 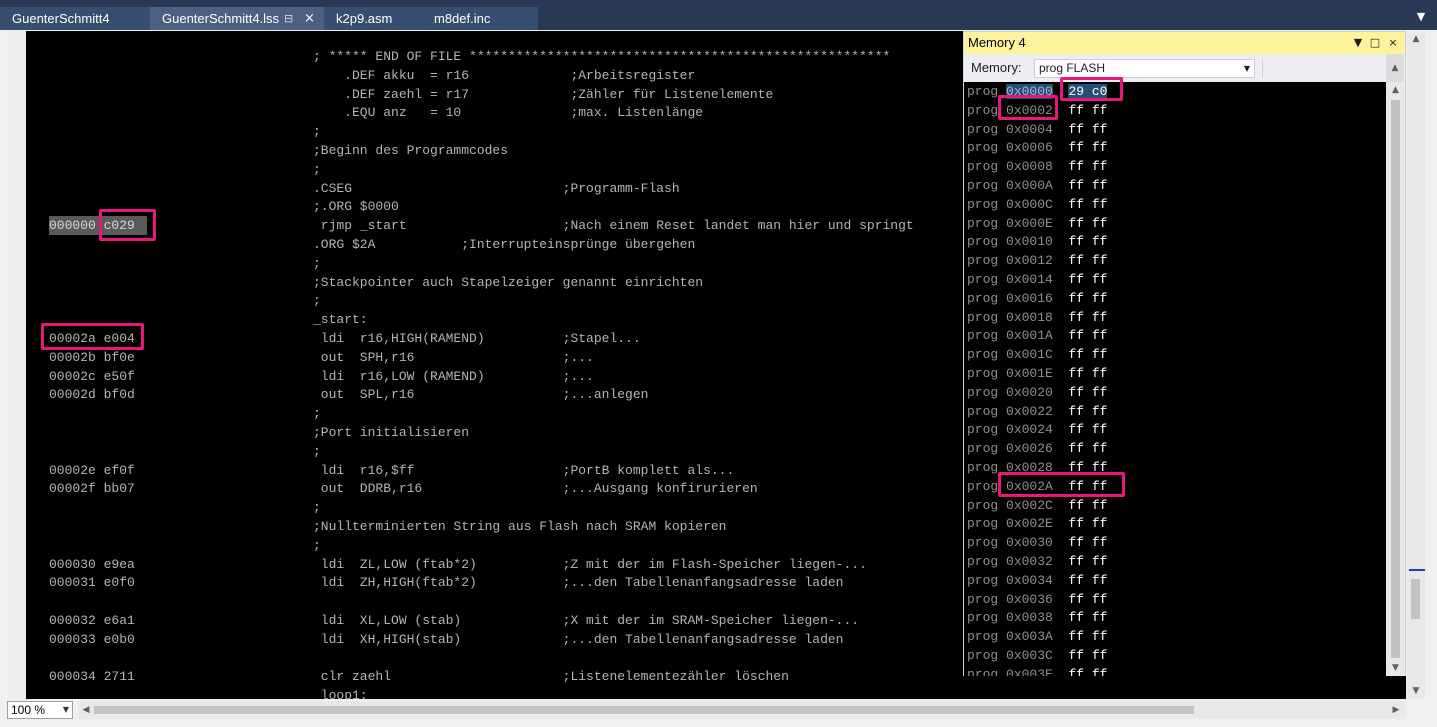 What do you see at coordinates (1037, 279) in the screenshot?
I see `memory-row: prog 0x0014 ff ff` at bounding box center [1037, 279].